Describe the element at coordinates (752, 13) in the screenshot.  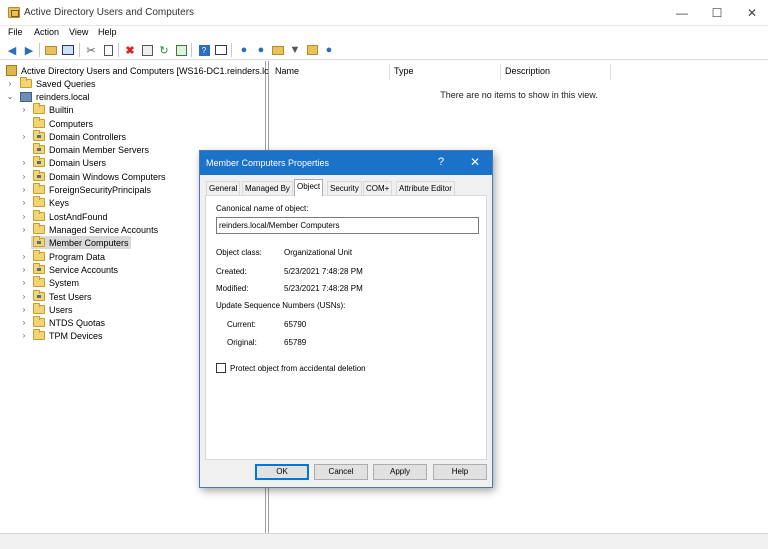
I see `close-button: ✕` at that location.